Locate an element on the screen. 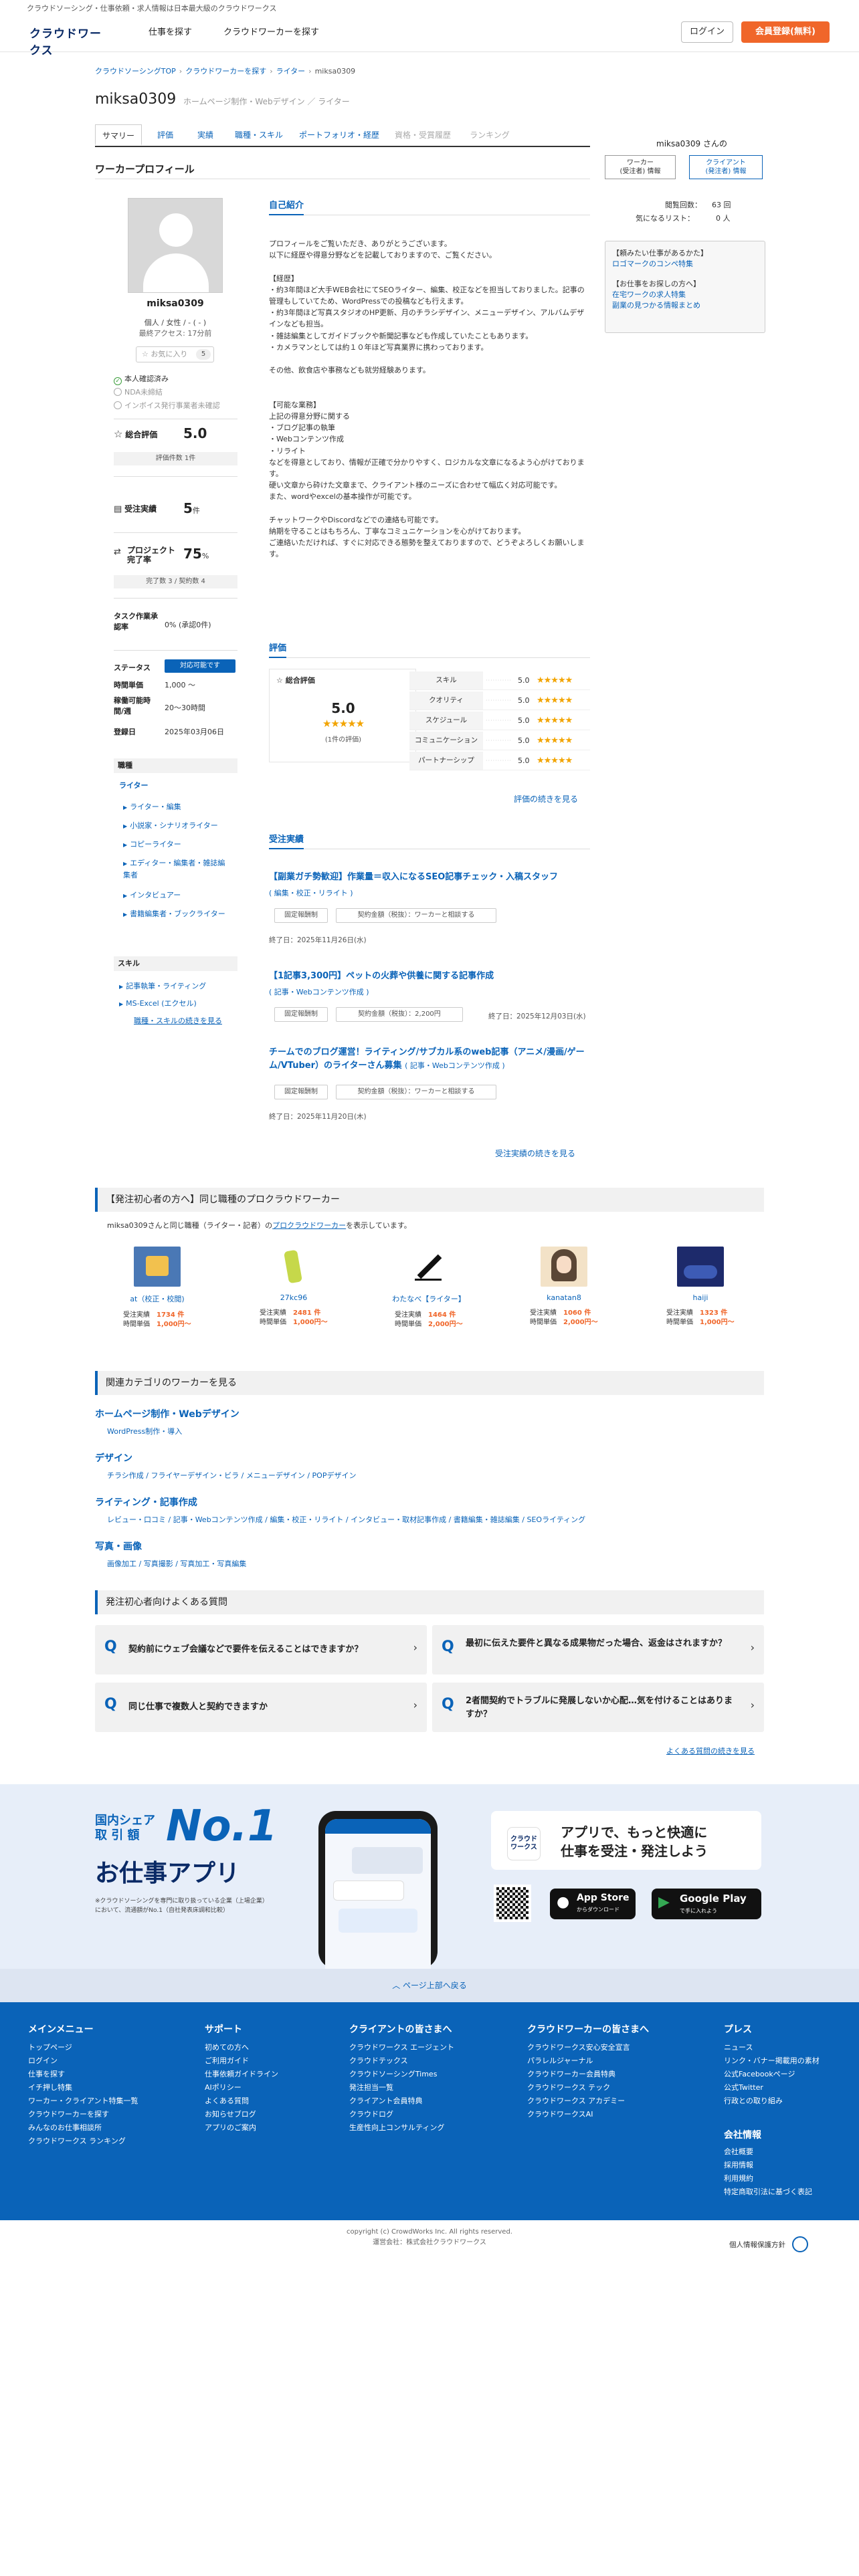  footer-link: 仕事を探す is located at coordinates (83, 2074).